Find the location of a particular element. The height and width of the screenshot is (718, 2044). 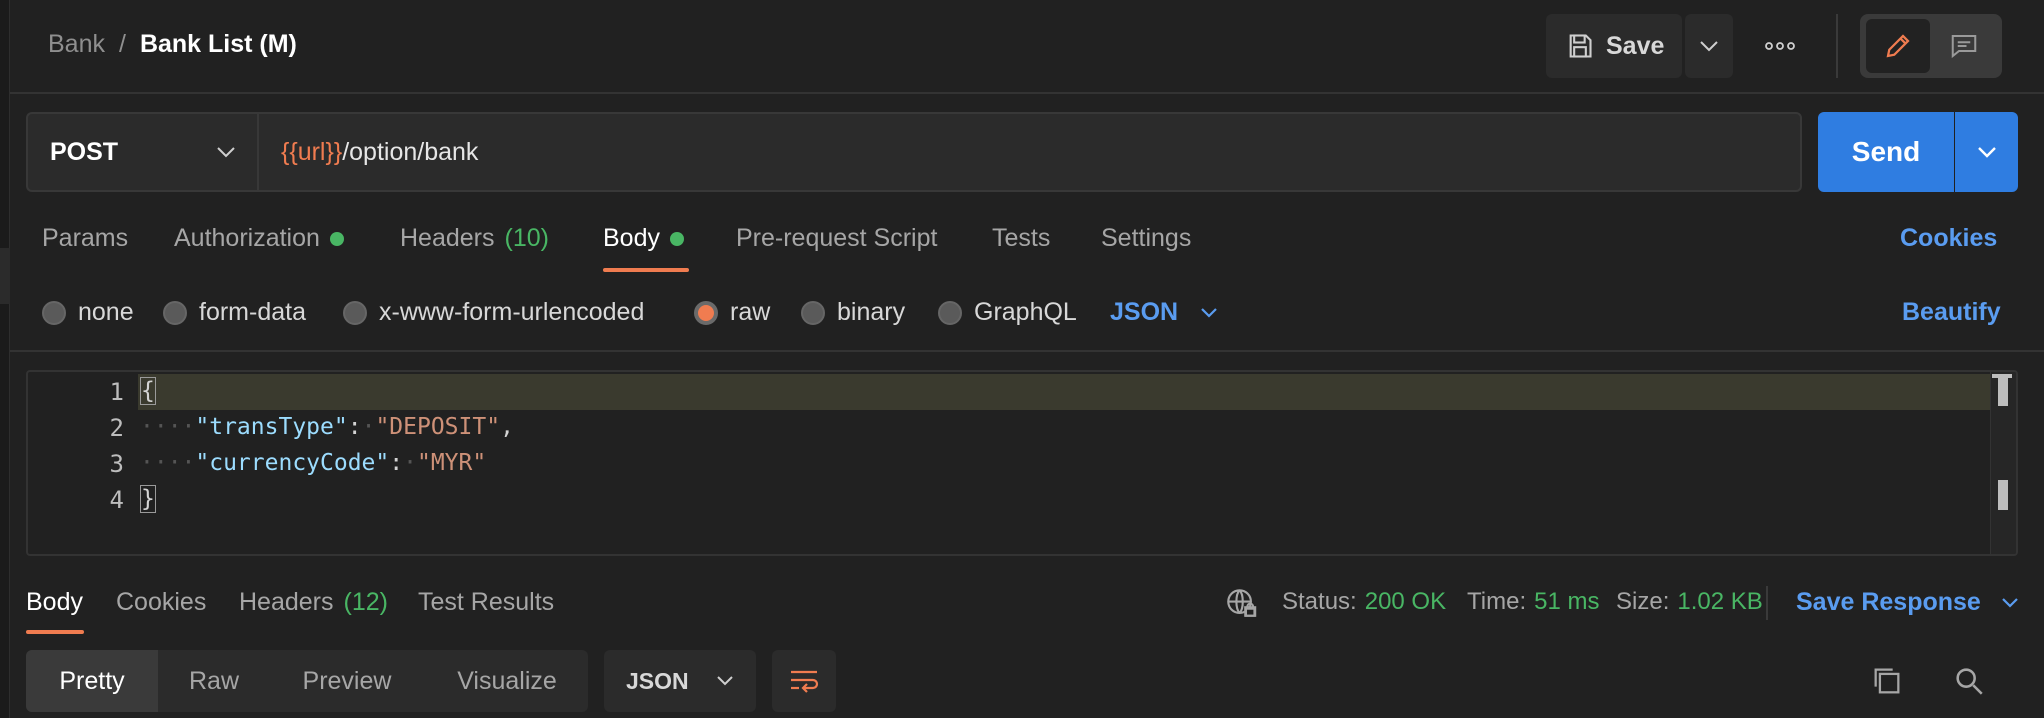

more-icon is located at coordinates (1780, 46).